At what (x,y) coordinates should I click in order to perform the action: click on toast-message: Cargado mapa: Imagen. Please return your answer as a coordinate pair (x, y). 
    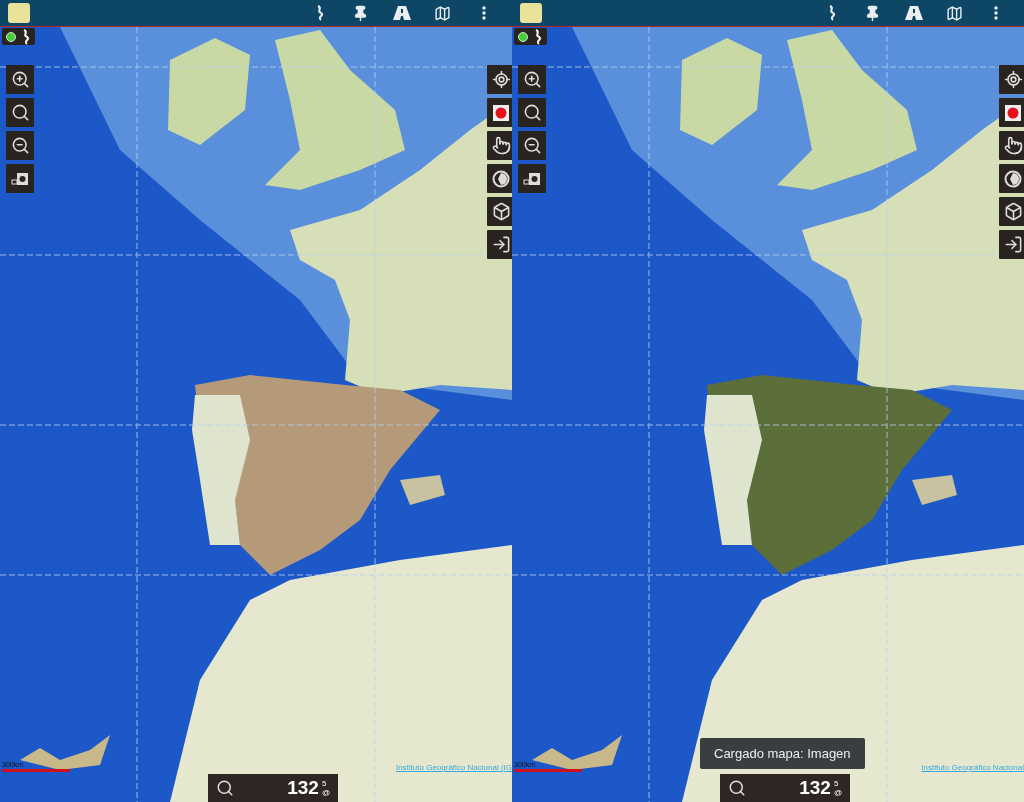
    Looking at the image, I should click on (782, 753).